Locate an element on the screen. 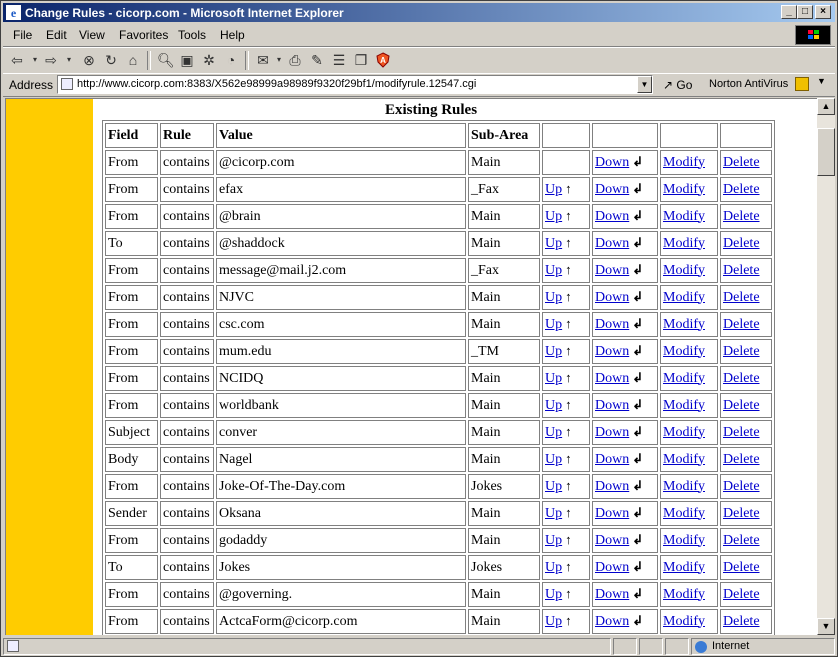 The width and height of the screenshot is (838, 657). mail-icon: ✉ is located at coordinates (263, 60).